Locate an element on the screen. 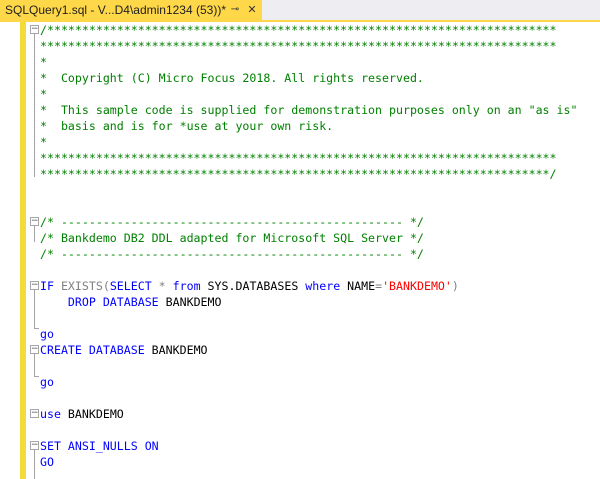 This screenshot has height=479, width=600. code-line: SET ANSI_NULLS ON is located at coordinates (99, 446).